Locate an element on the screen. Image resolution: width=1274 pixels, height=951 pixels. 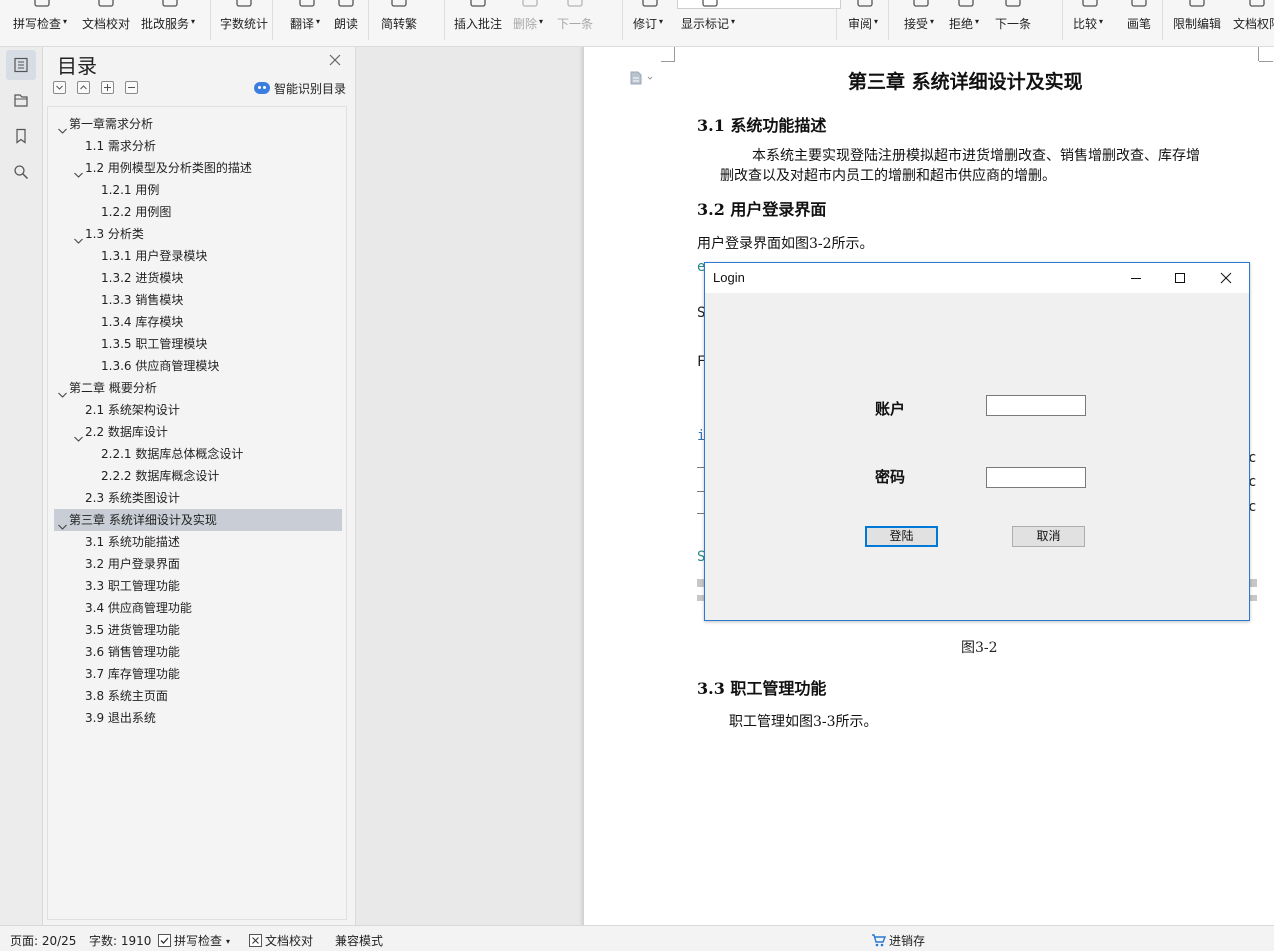
bookmark-icon is located at coordinates (21, 136).